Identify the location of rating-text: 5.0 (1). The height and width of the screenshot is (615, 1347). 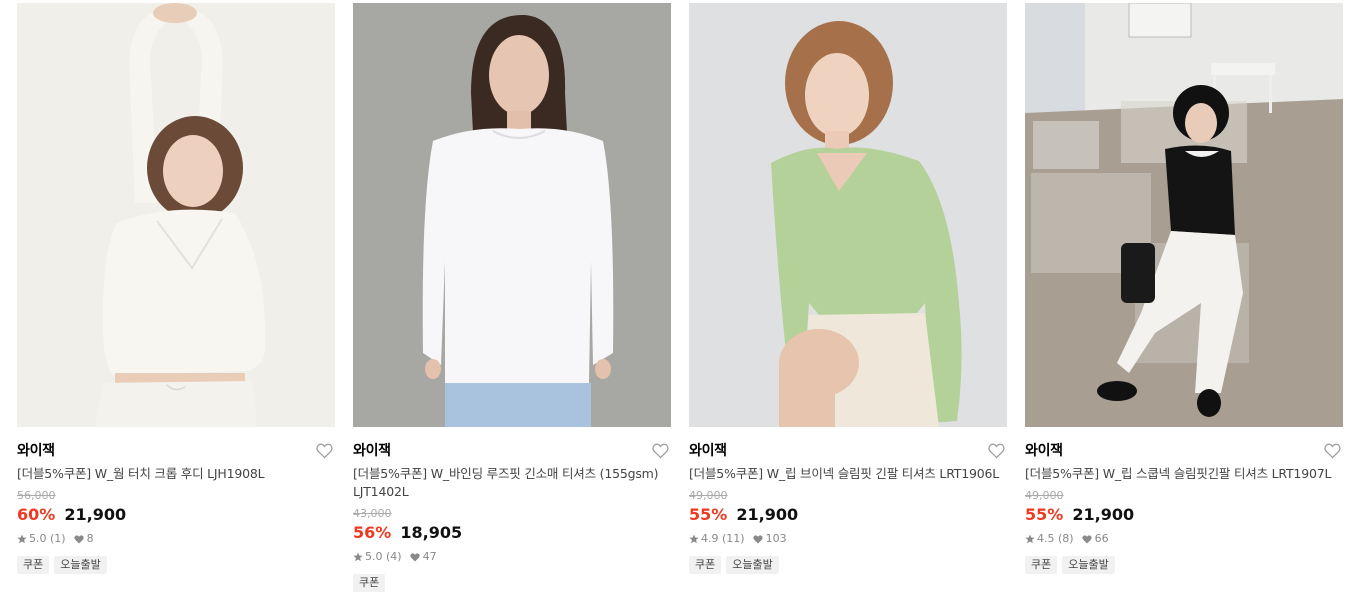
(47, 538).